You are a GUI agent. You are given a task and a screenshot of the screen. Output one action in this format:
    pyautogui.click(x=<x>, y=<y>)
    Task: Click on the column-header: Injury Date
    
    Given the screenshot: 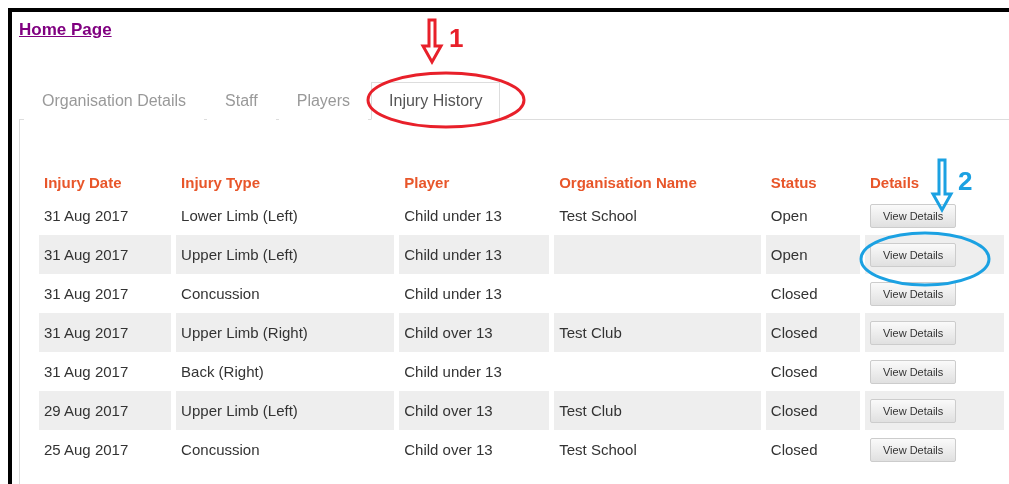 What is the action you would take?
    pyautogui.click(x=83, y=182)
    